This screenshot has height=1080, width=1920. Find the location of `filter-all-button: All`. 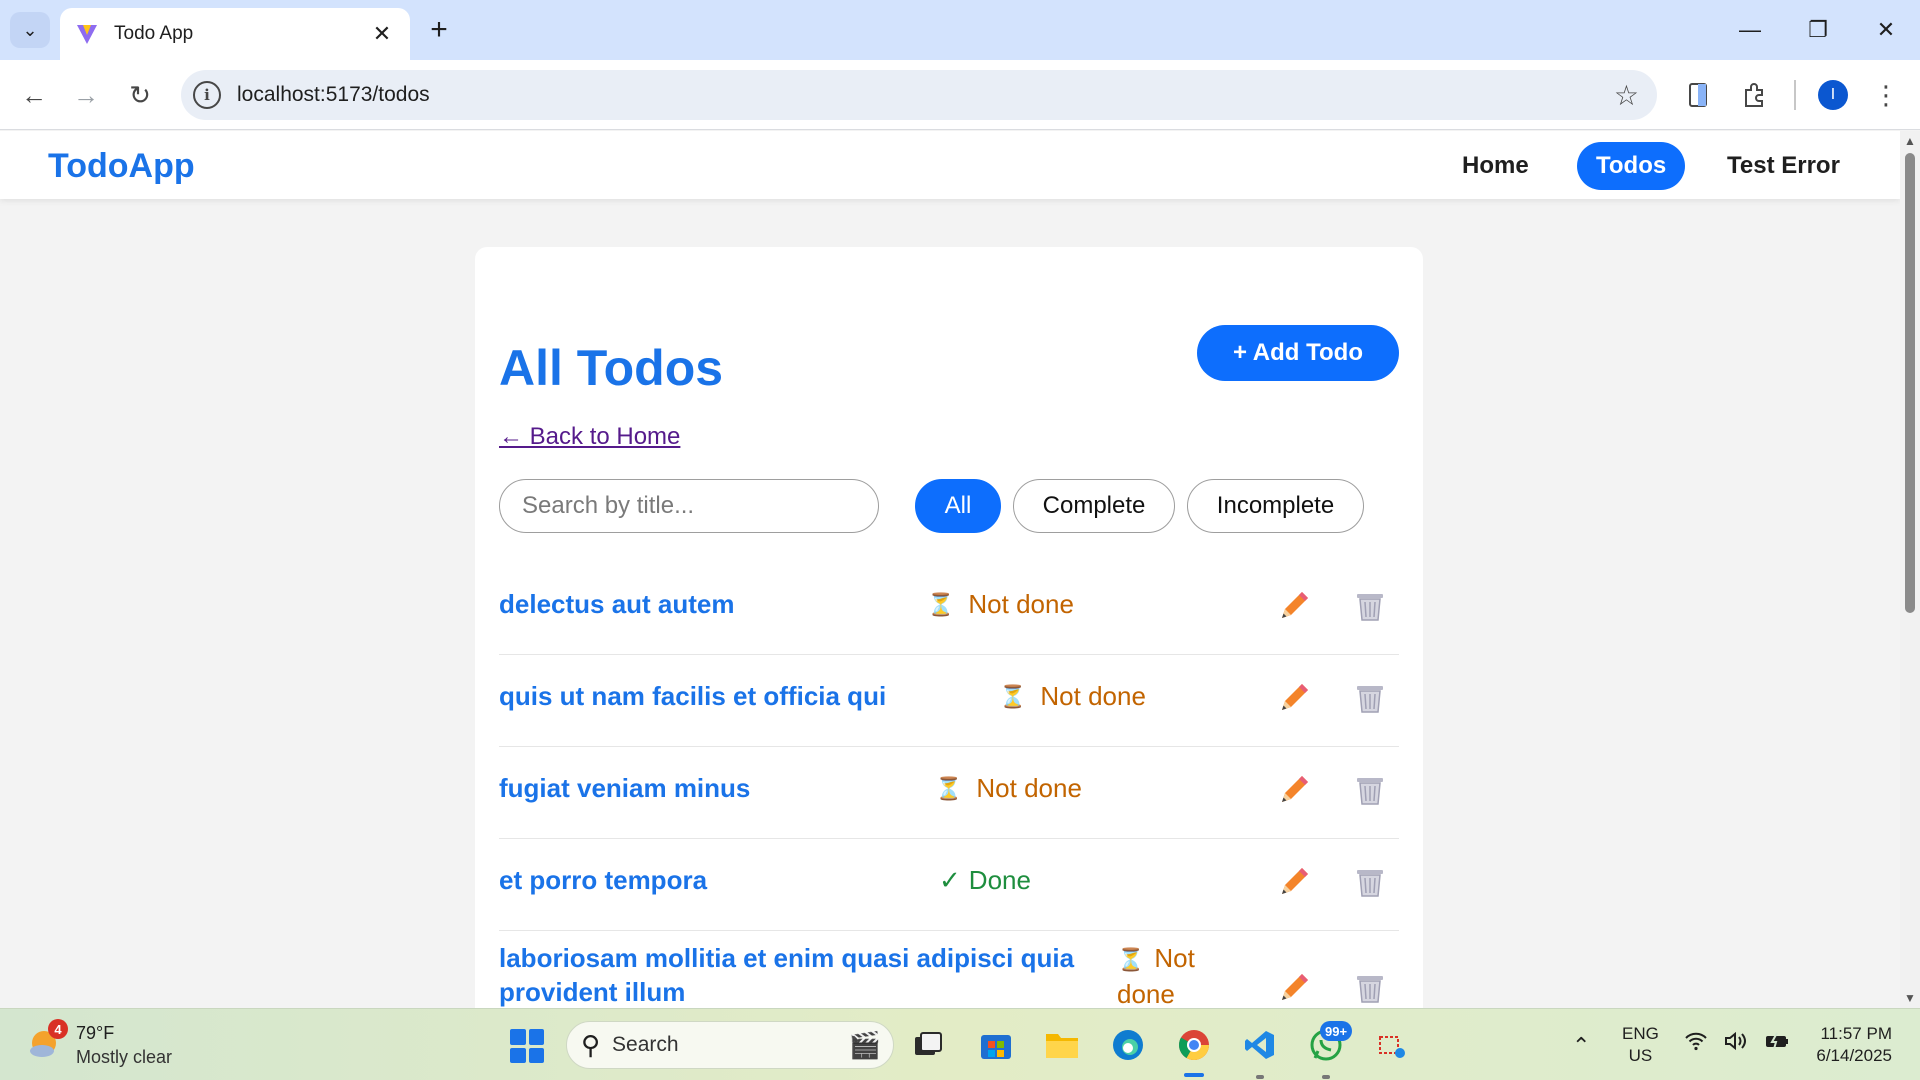

filter-all-button: All is located at coordinates (958, 506).